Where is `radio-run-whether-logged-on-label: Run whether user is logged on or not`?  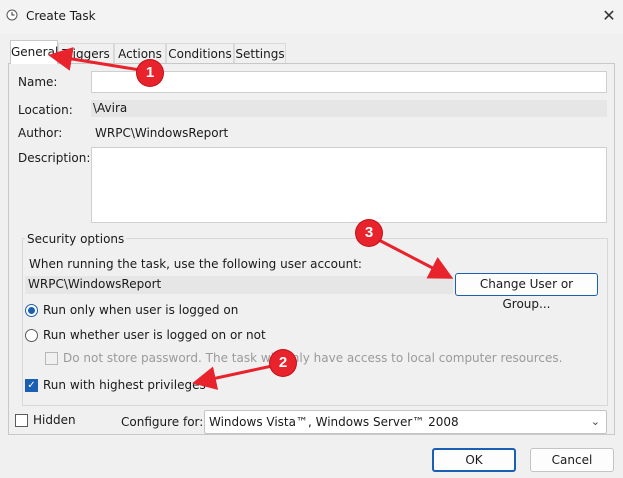
radio-run-whether-logged-on-label: Run whether user is logged on or not is located at coordinates (154, 335).